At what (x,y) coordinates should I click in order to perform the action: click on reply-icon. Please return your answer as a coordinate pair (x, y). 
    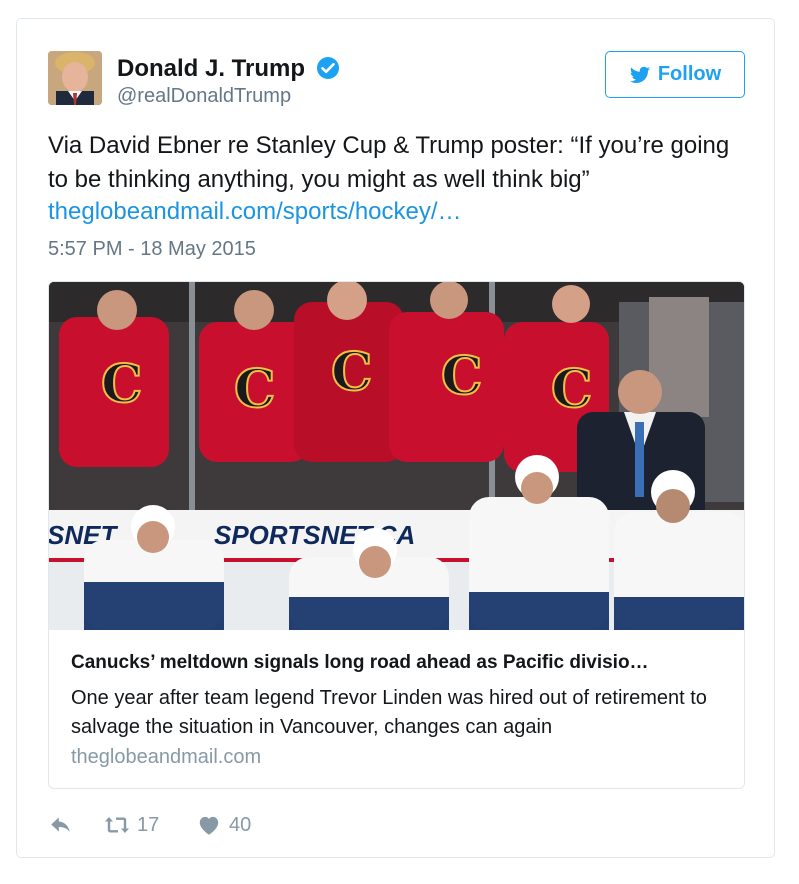
    Looking at the image, I should click on (60, 824).